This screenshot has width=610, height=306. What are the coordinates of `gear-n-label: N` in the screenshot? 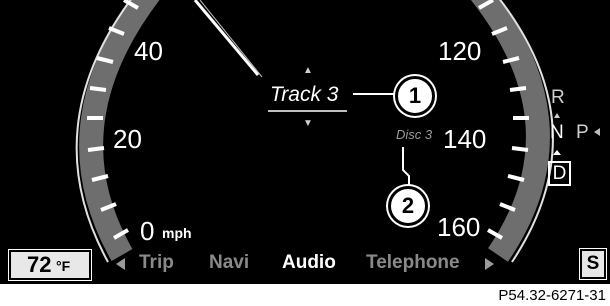 It's located at (557, 132).